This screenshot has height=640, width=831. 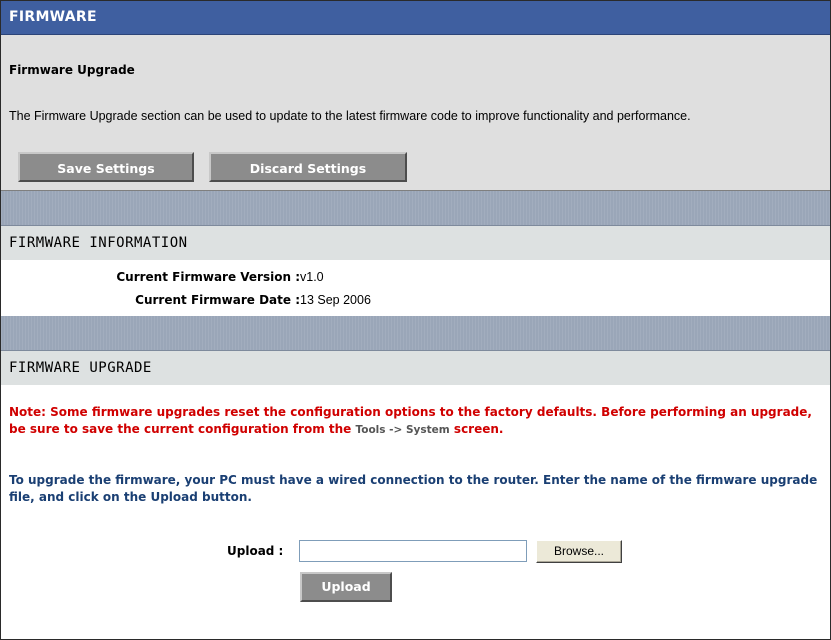 What do you see at coordinates (478, 429) in the screenshot?
I see `note-suffix: screen.` at bounding box center [478, 429].